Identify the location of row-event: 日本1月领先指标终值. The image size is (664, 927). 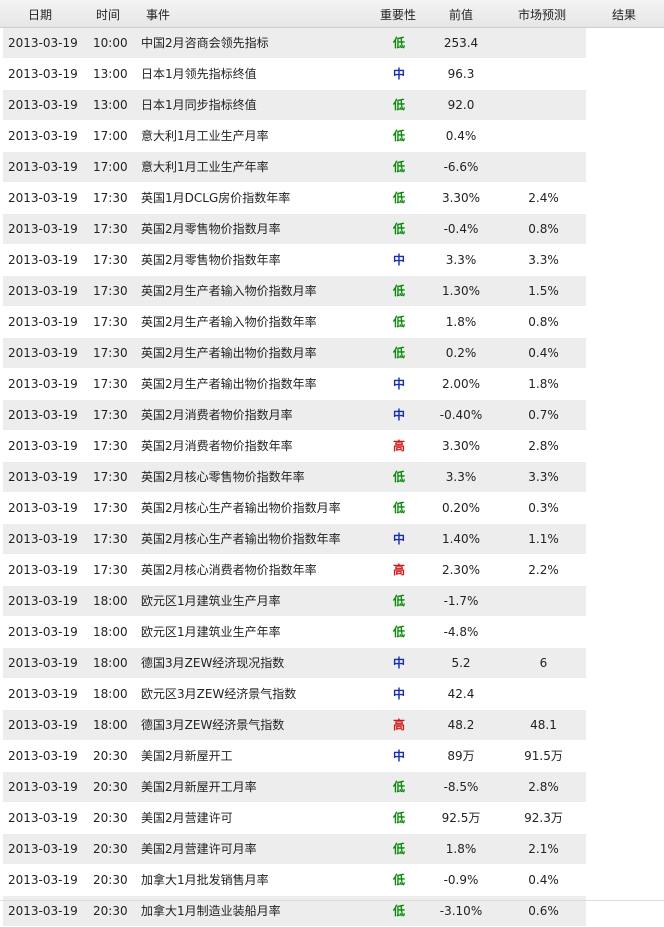
(199, 74).